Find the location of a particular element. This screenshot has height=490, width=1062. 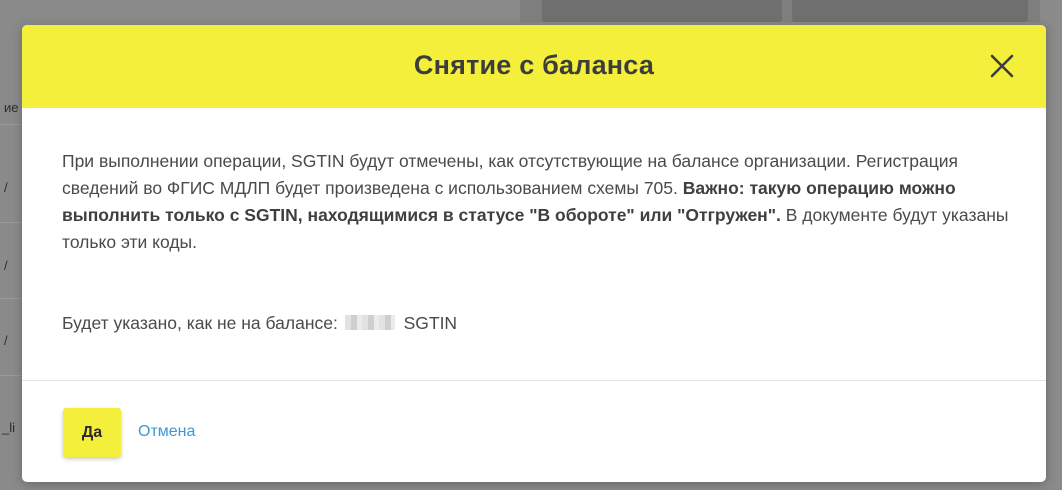

balance-count-line: Будет указано, как не на балансе: SGTIN is located at coordinates (259, 323).